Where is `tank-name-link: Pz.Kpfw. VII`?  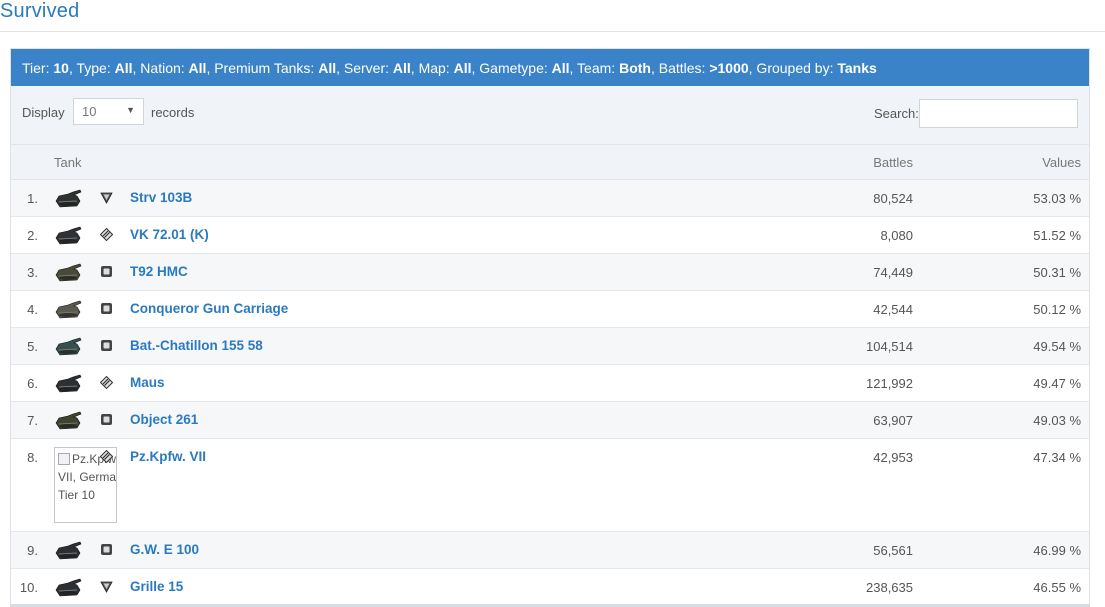
tank-name-link: Pz.Kpfw. VII is located at coordinates (168, 456).